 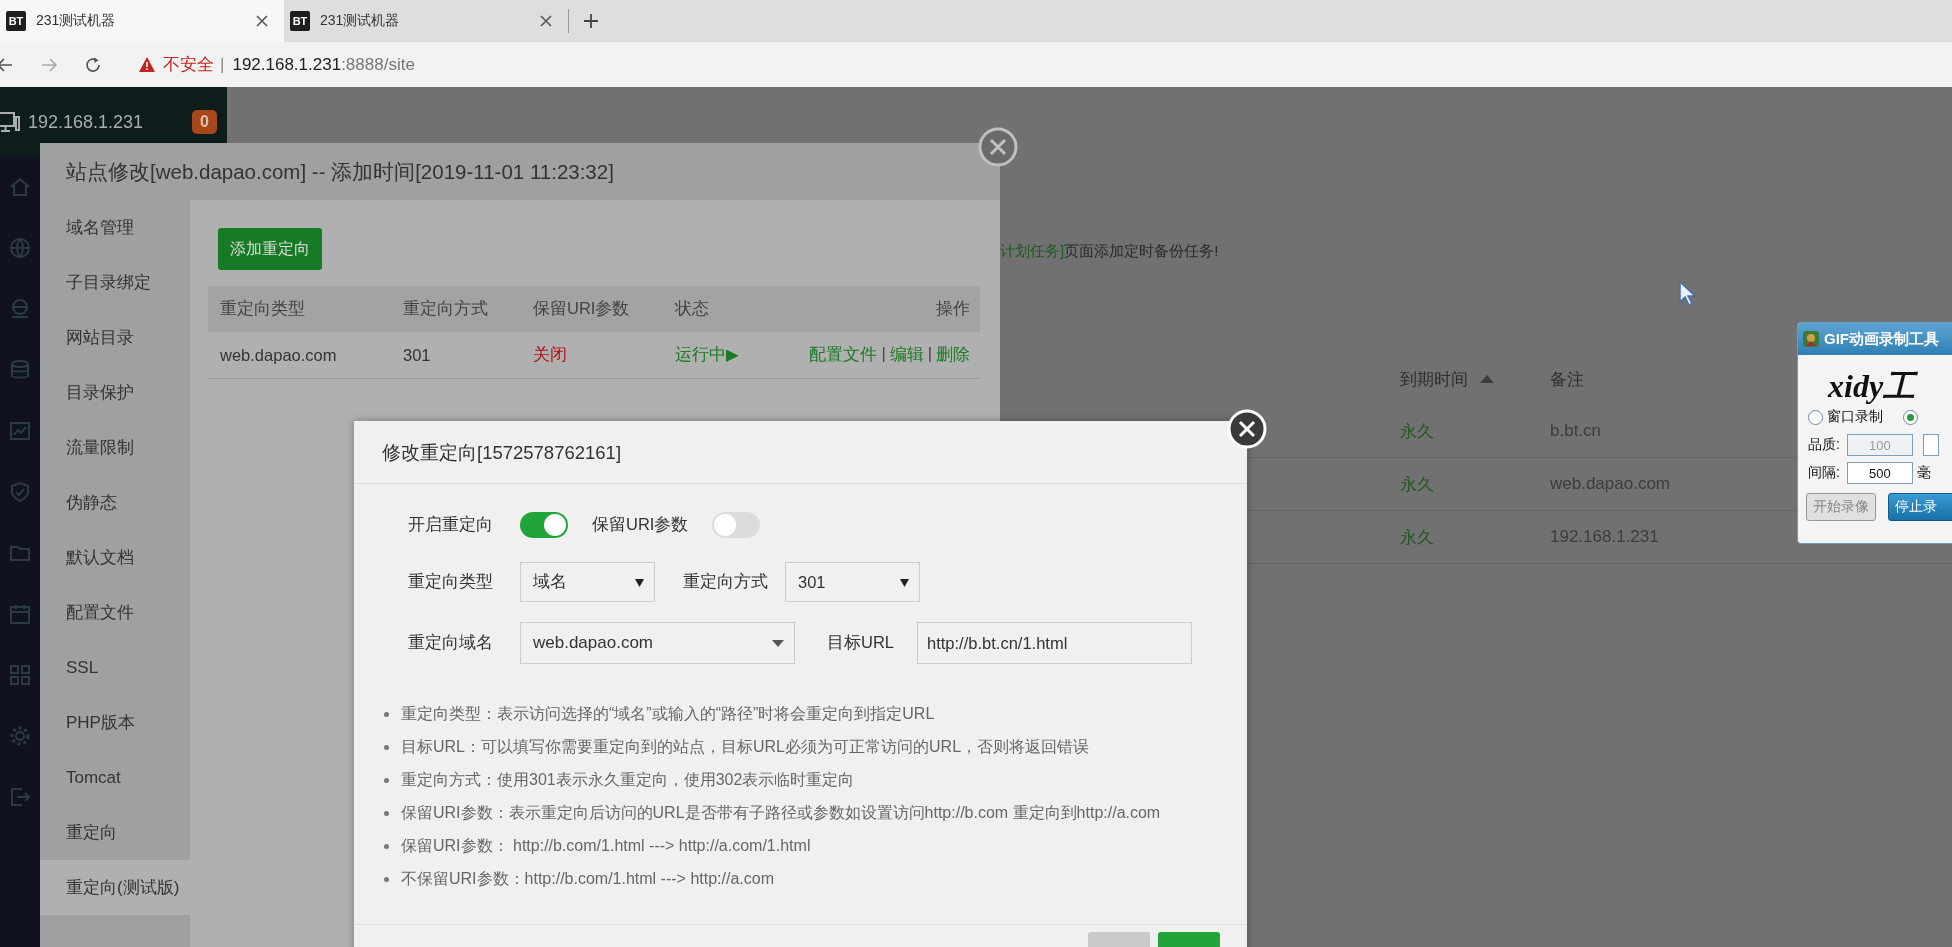 What do you see at coordinates (953, 355) in the screenshot?
I see `action-link: 删除` at bounding box center [953, 355].